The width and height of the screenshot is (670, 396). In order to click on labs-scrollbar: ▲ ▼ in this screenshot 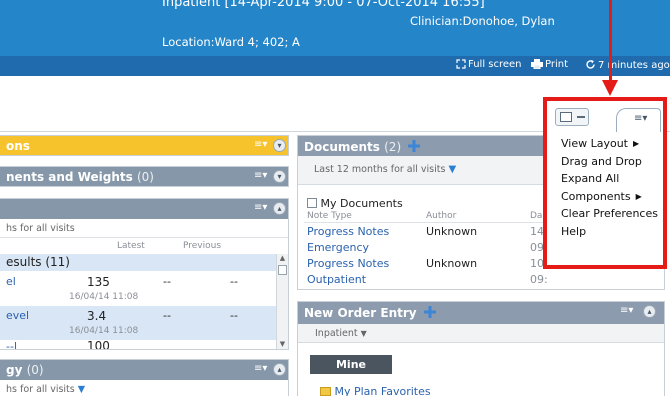, I will do `click(282, 301)`.